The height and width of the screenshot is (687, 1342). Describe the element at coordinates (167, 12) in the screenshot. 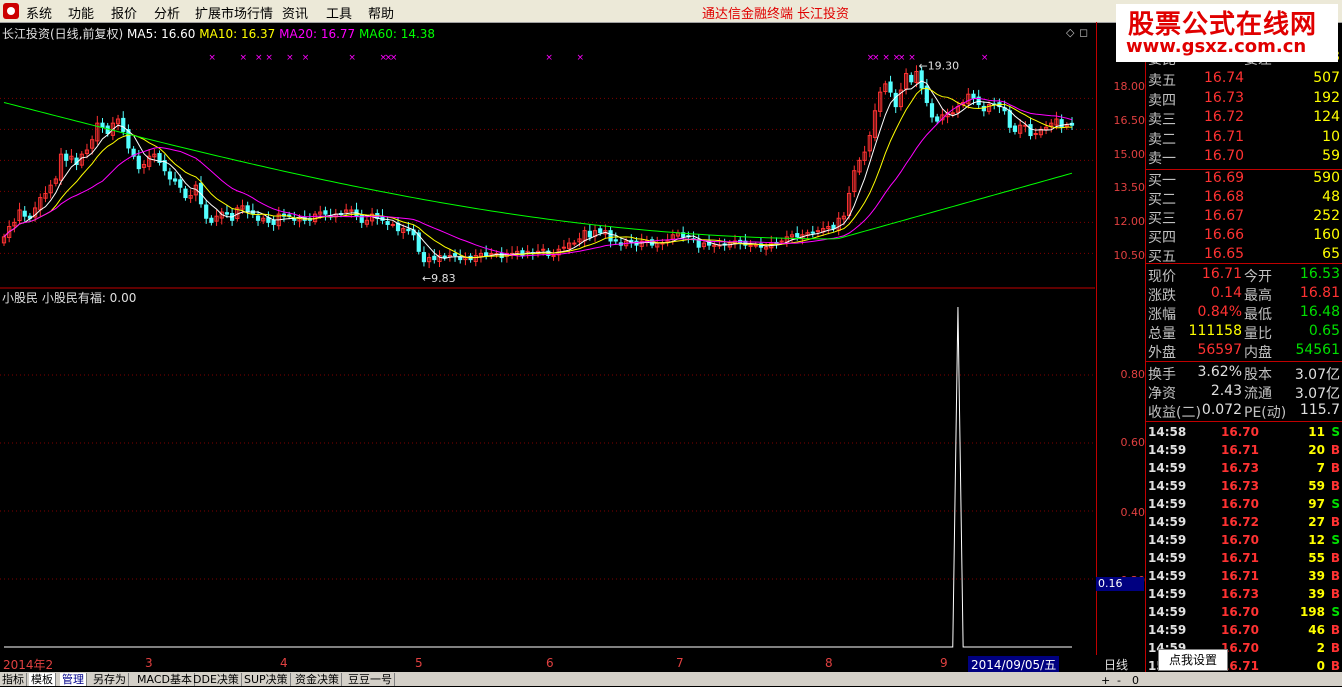

I see `menu-analysis: 分析` at that location.